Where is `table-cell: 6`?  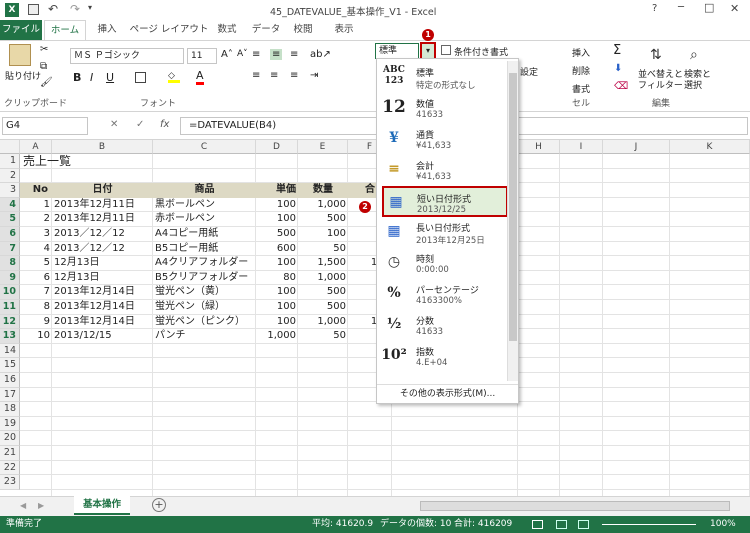 table-cell: 6 is located at coordinates (36, 278).